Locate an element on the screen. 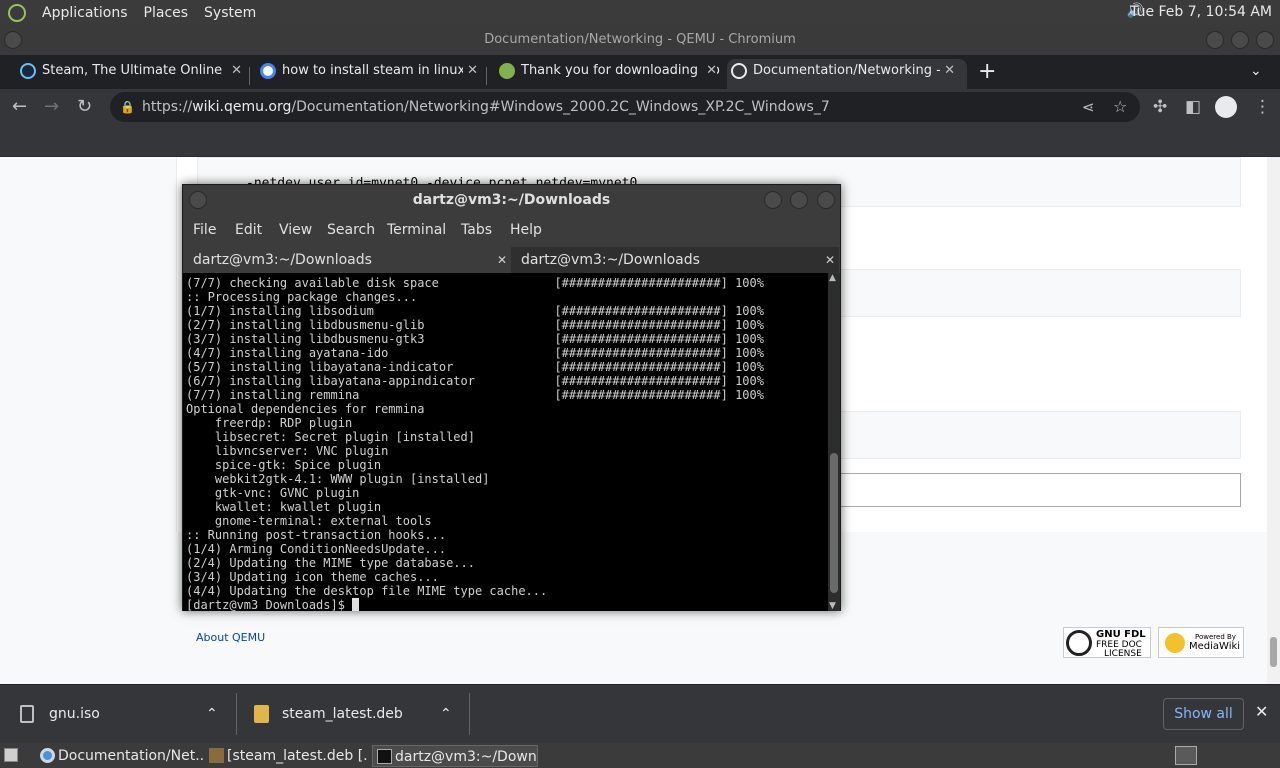 The image size is (1280, 768). menu-file: File is located at coordinates (204, 230).